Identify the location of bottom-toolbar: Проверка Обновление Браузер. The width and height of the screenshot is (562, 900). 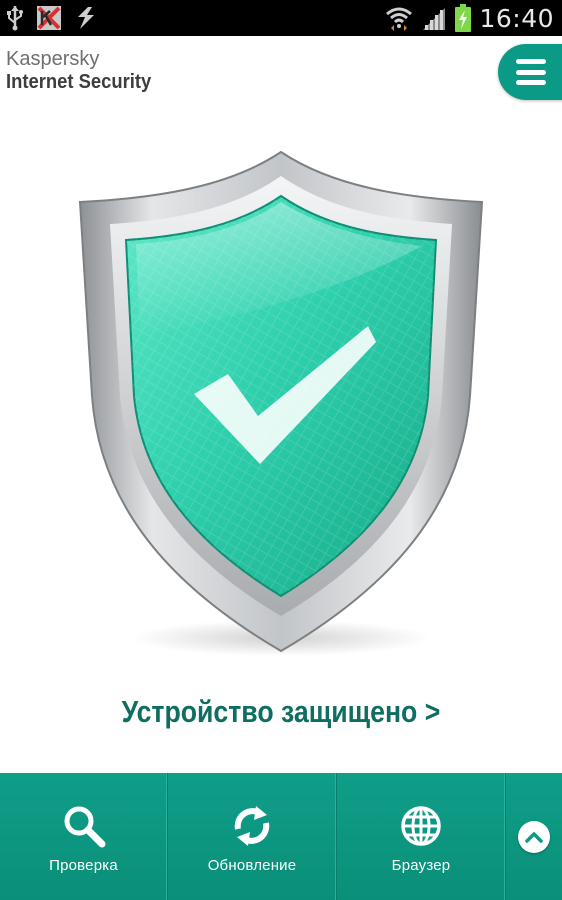
(281, 836).